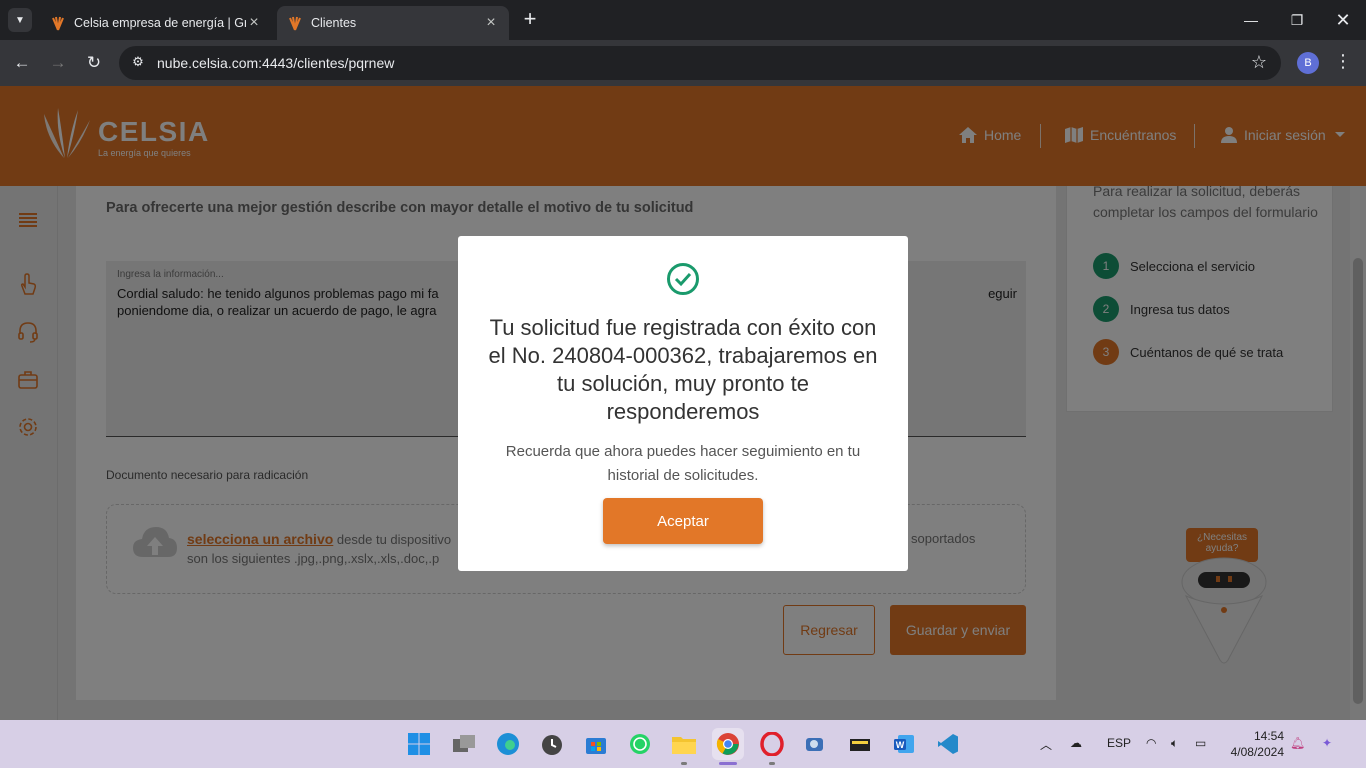 This screenshot has width=1366, height=768. Describe the element at coordinates (860, 744) in the screenshot. I see `tools-app-icon` at that location.